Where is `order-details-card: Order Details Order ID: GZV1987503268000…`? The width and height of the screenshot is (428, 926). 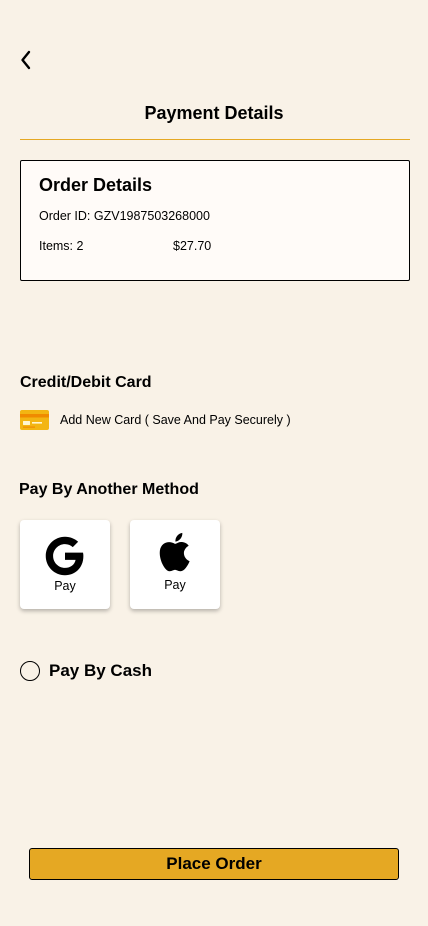 order-details-card: Order Details Order ID: GZV1987503268000… is located at coordinates (215, 220).